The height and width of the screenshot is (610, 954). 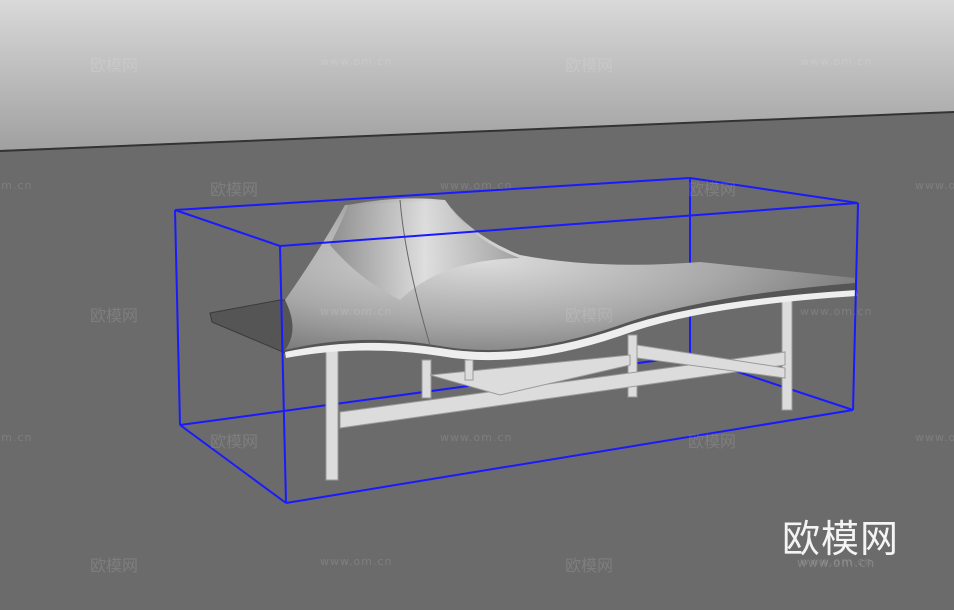 I want to click on watermark-url: www.om.cn, so click(x=836, y=563).